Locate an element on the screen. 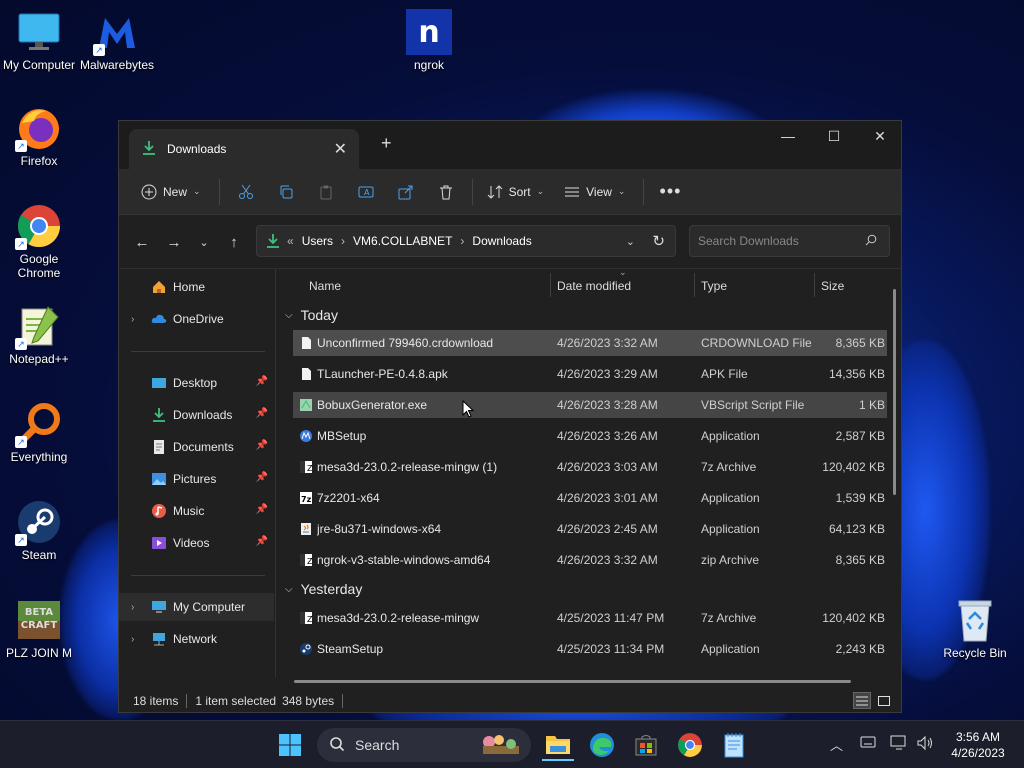 This screenshot has width=1024, height=768. address-history-chevron-icon: ⌄ is located at coordinates (630, 241).